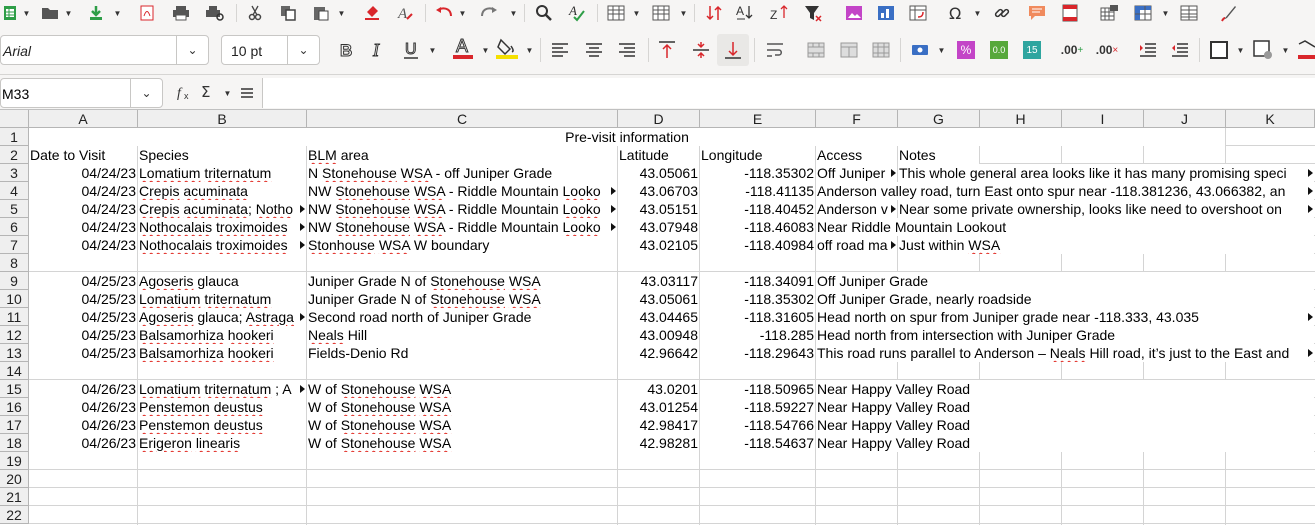 This screenshot has width=1315, height=525. I want to click on font-name-box: Arial ⌄, so click(104, 50).